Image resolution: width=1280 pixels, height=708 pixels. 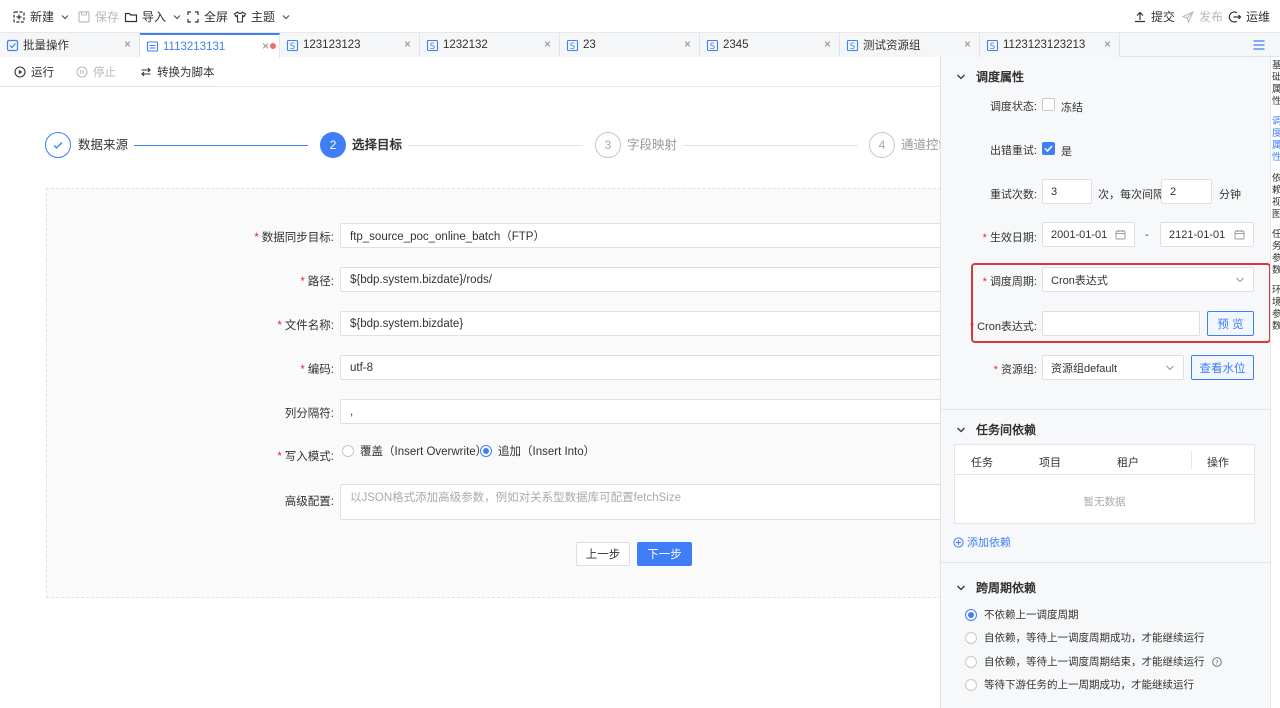 What do you see at coordinates (982, 76) in the screenshot?
I see `schedule-section-header: 调度属性` at bounding box center [982, 76].